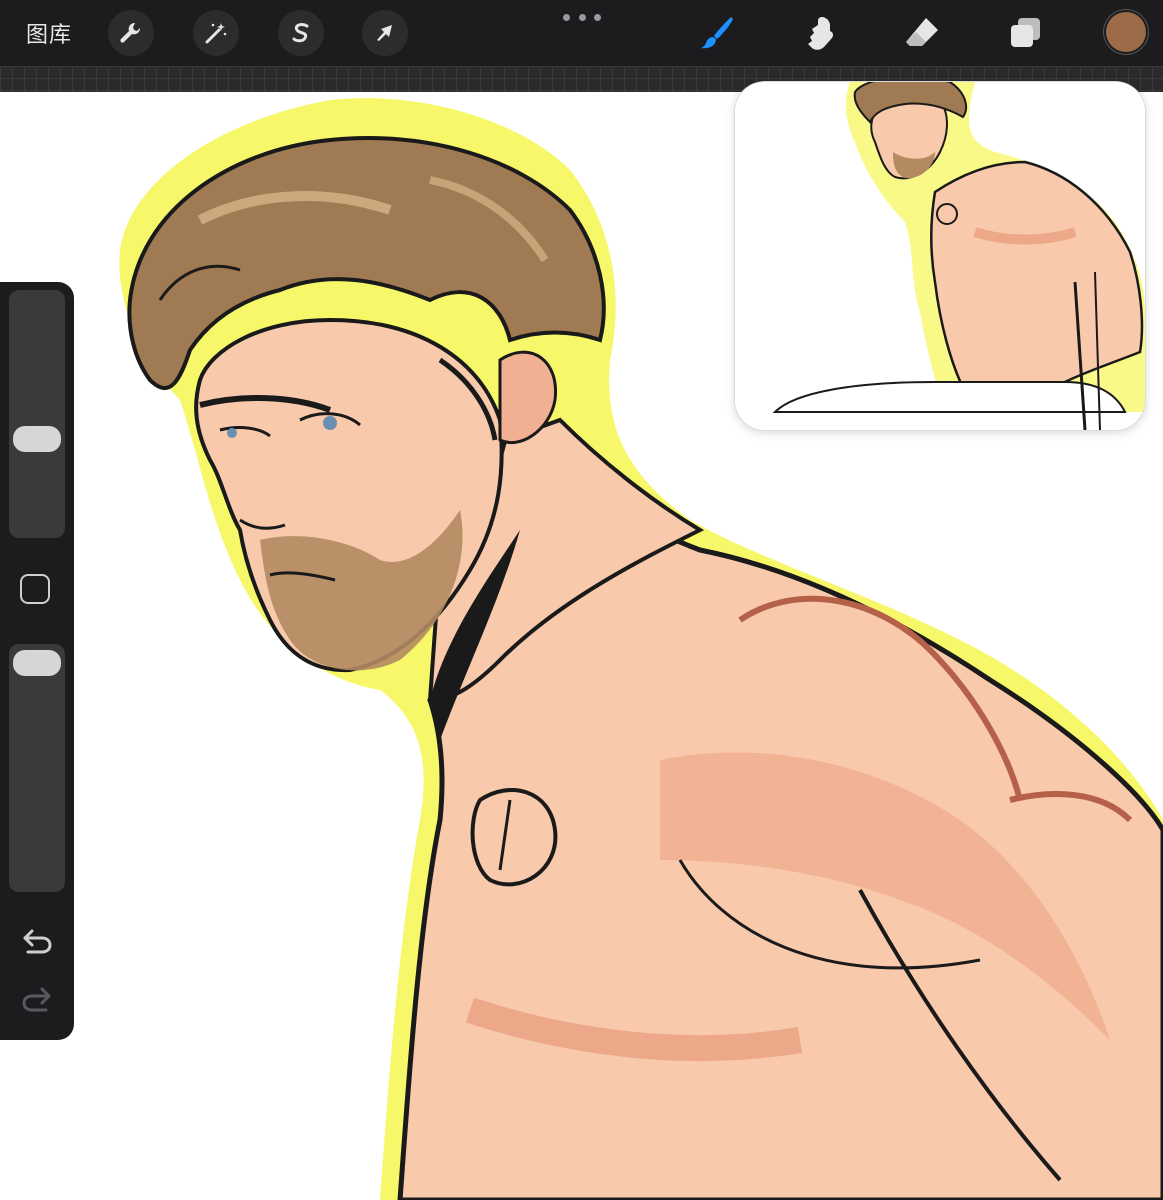  I want to click on reference-image-window, so click(940, 256).